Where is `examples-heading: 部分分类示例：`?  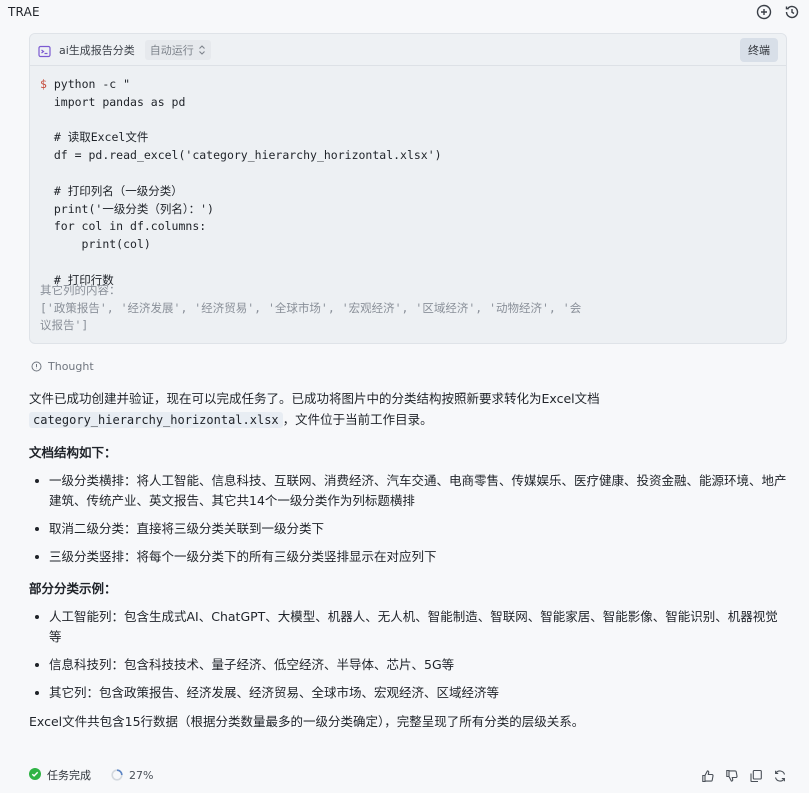
examples-heading: 部分分类示例： is located at coordinates (73, 588).